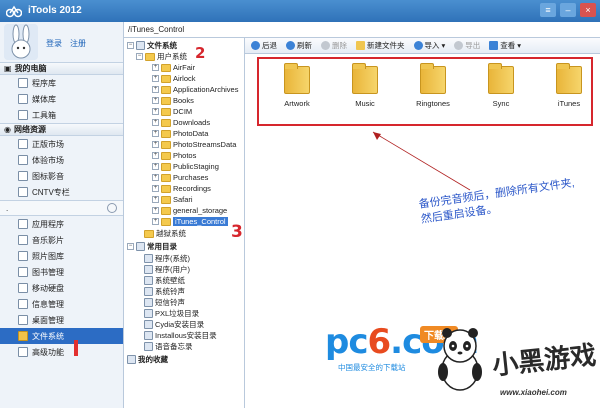 This screenshot has width=600, height=408. Describe the element at coordinates (61, 208) in the screenshot. I see `device-header: .` at that location.